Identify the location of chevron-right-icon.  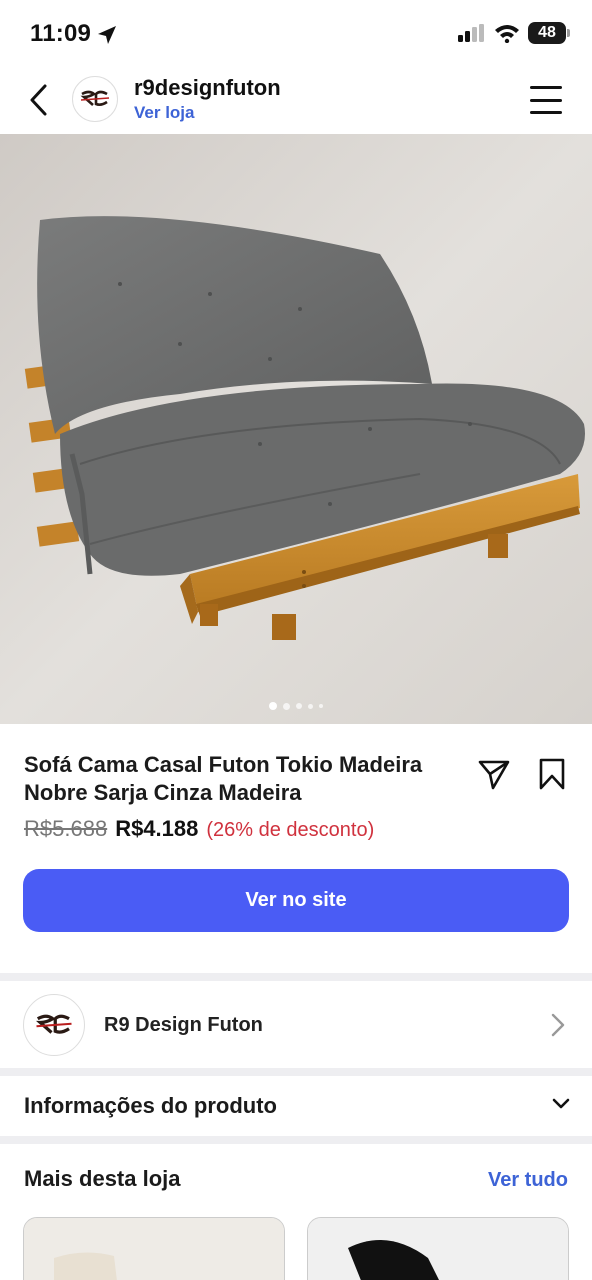
(558, 1025).